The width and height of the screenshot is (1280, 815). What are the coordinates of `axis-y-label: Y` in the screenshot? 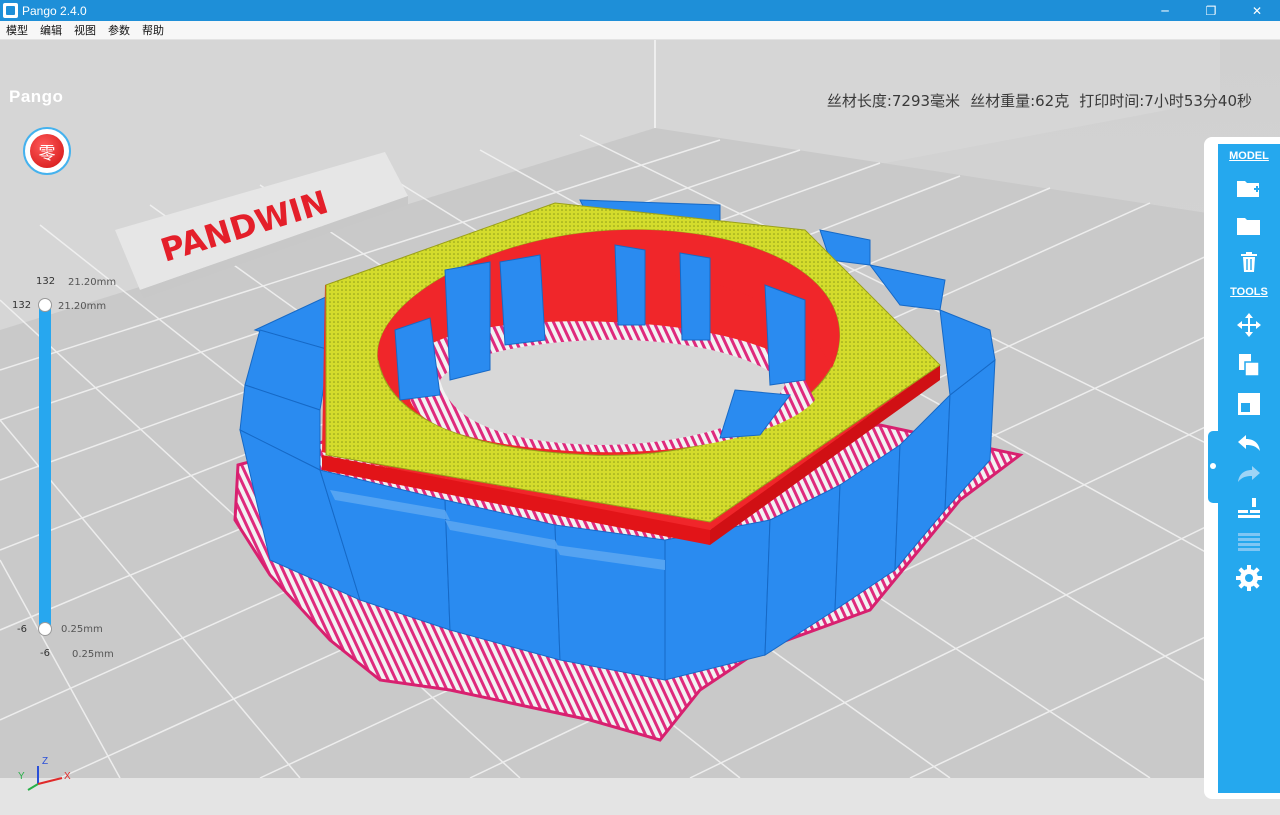 It's located at (21, 776).